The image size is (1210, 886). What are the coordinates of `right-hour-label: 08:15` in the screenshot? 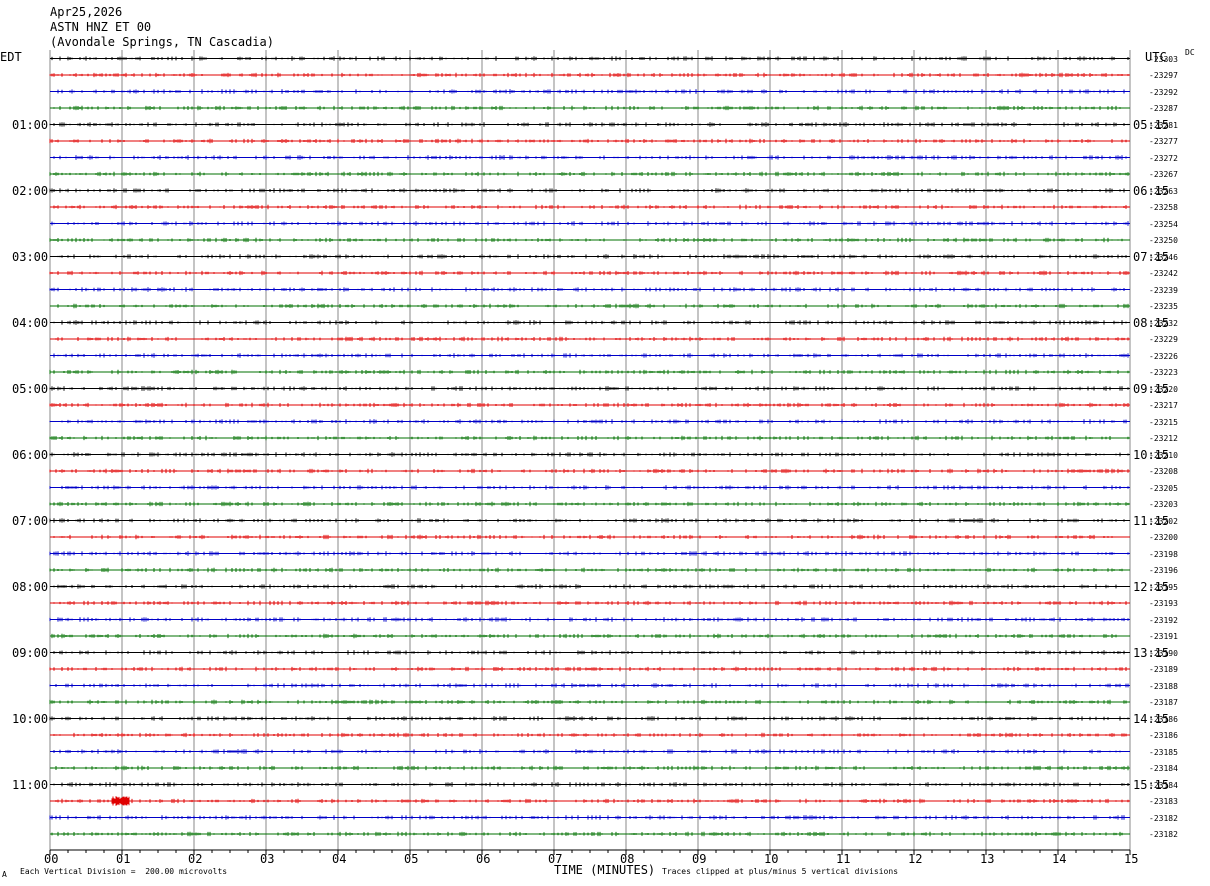 It's located at (1151, 322).